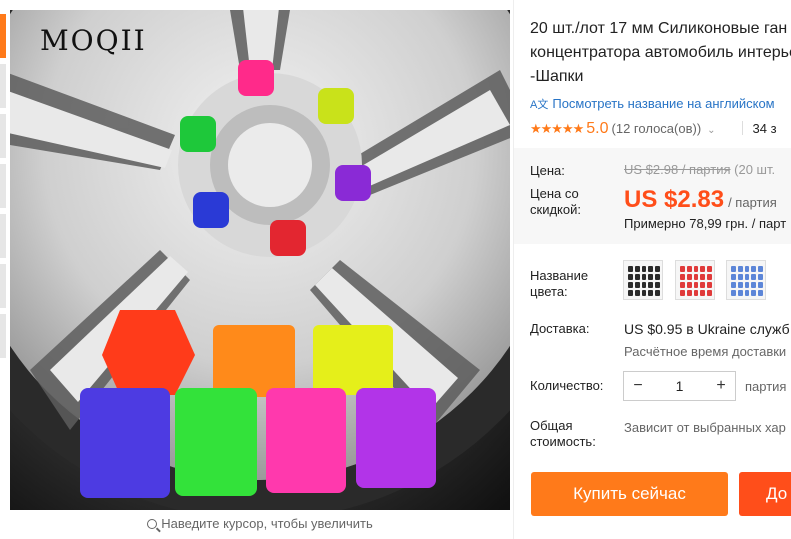 This screenshot has width=791, height=539. I want to click on color-label: Название цвета:, so click(559, 284).